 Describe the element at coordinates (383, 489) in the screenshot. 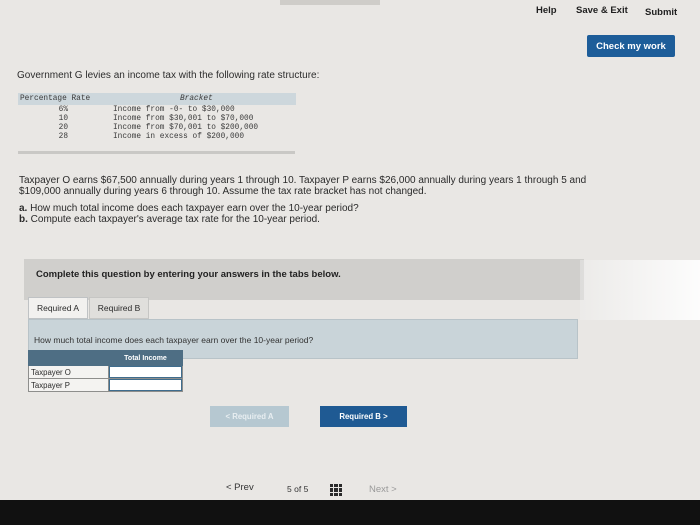

I see `next-page-button: Next >` at that location.